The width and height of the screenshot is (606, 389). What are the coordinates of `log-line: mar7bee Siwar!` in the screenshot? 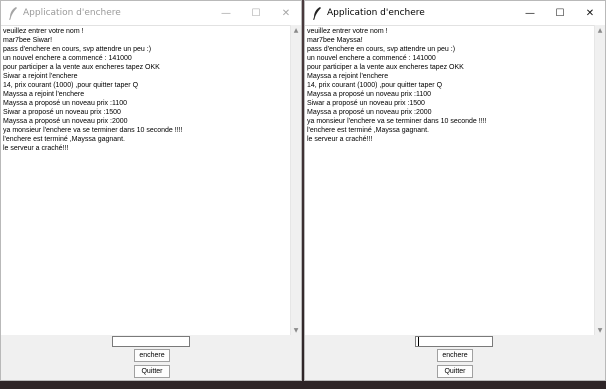 It's located at (28, 40).